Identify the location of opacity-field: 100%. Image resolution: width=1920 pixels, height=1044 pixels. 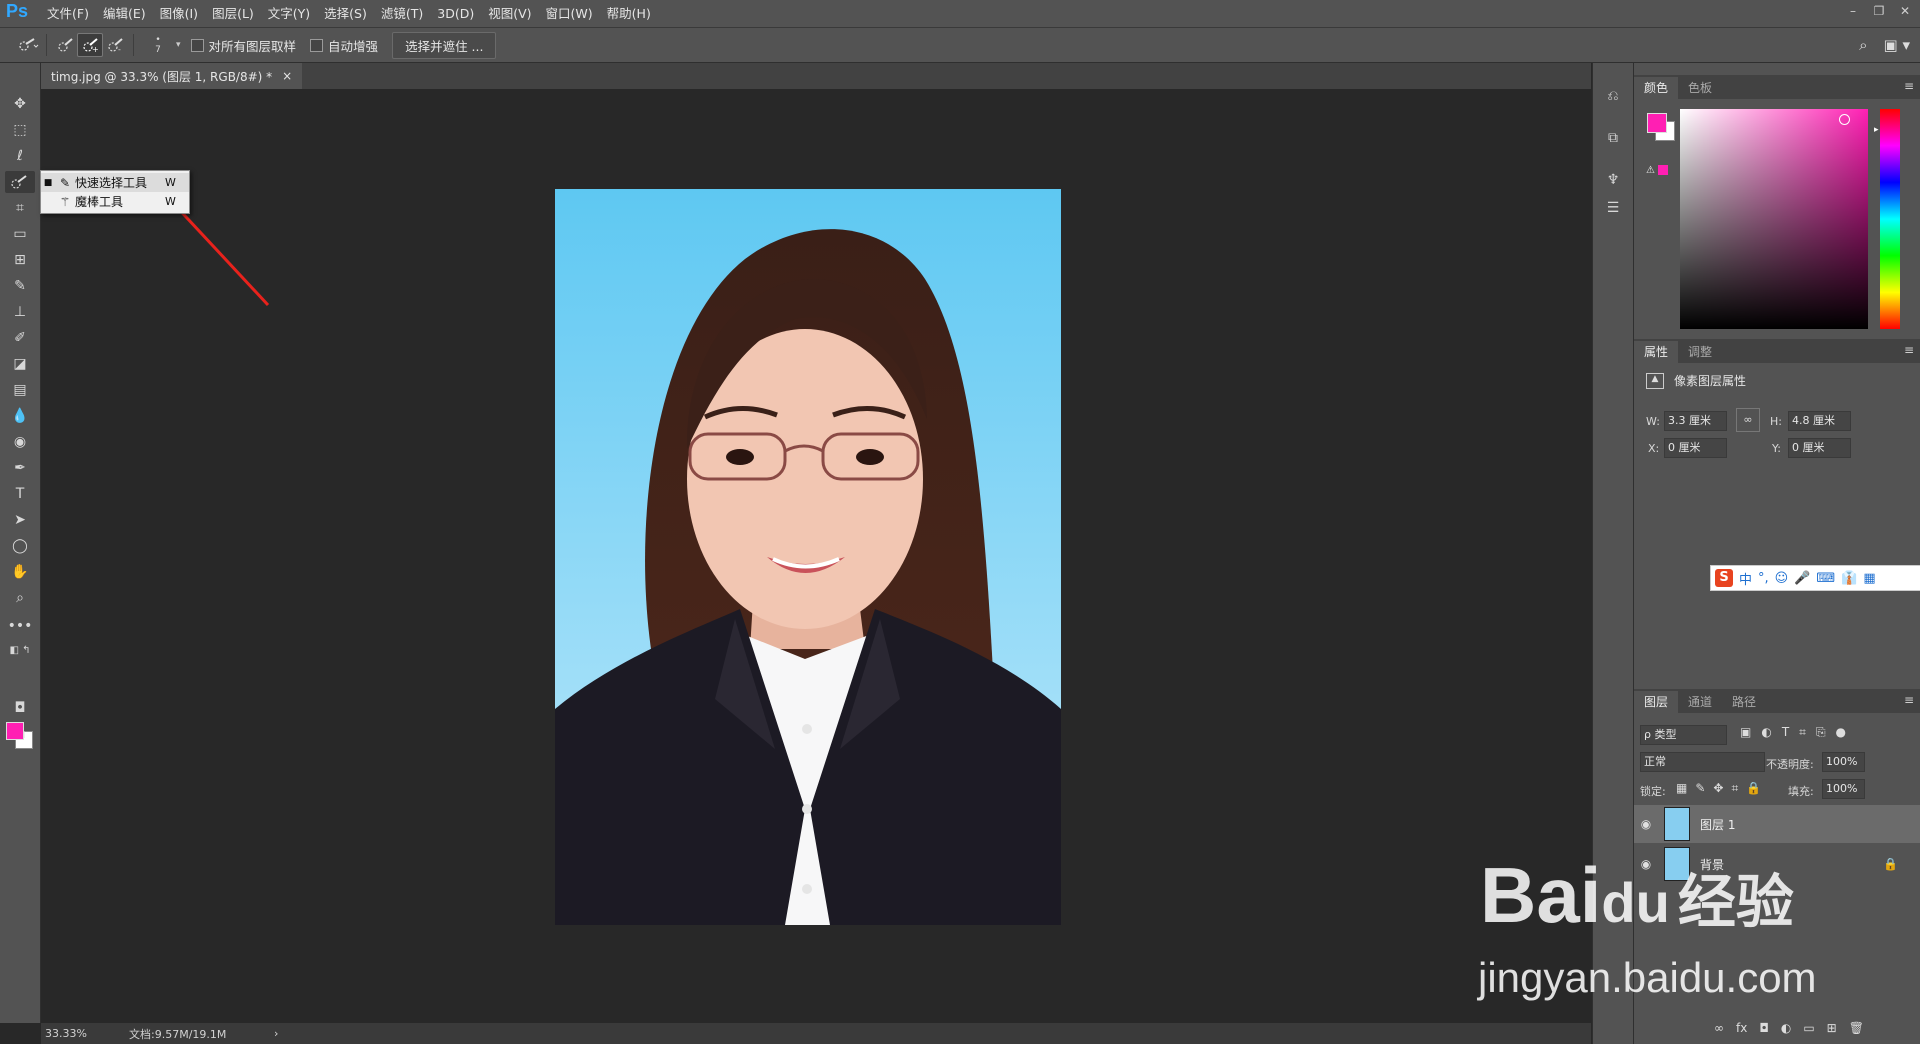
(1843, 762).